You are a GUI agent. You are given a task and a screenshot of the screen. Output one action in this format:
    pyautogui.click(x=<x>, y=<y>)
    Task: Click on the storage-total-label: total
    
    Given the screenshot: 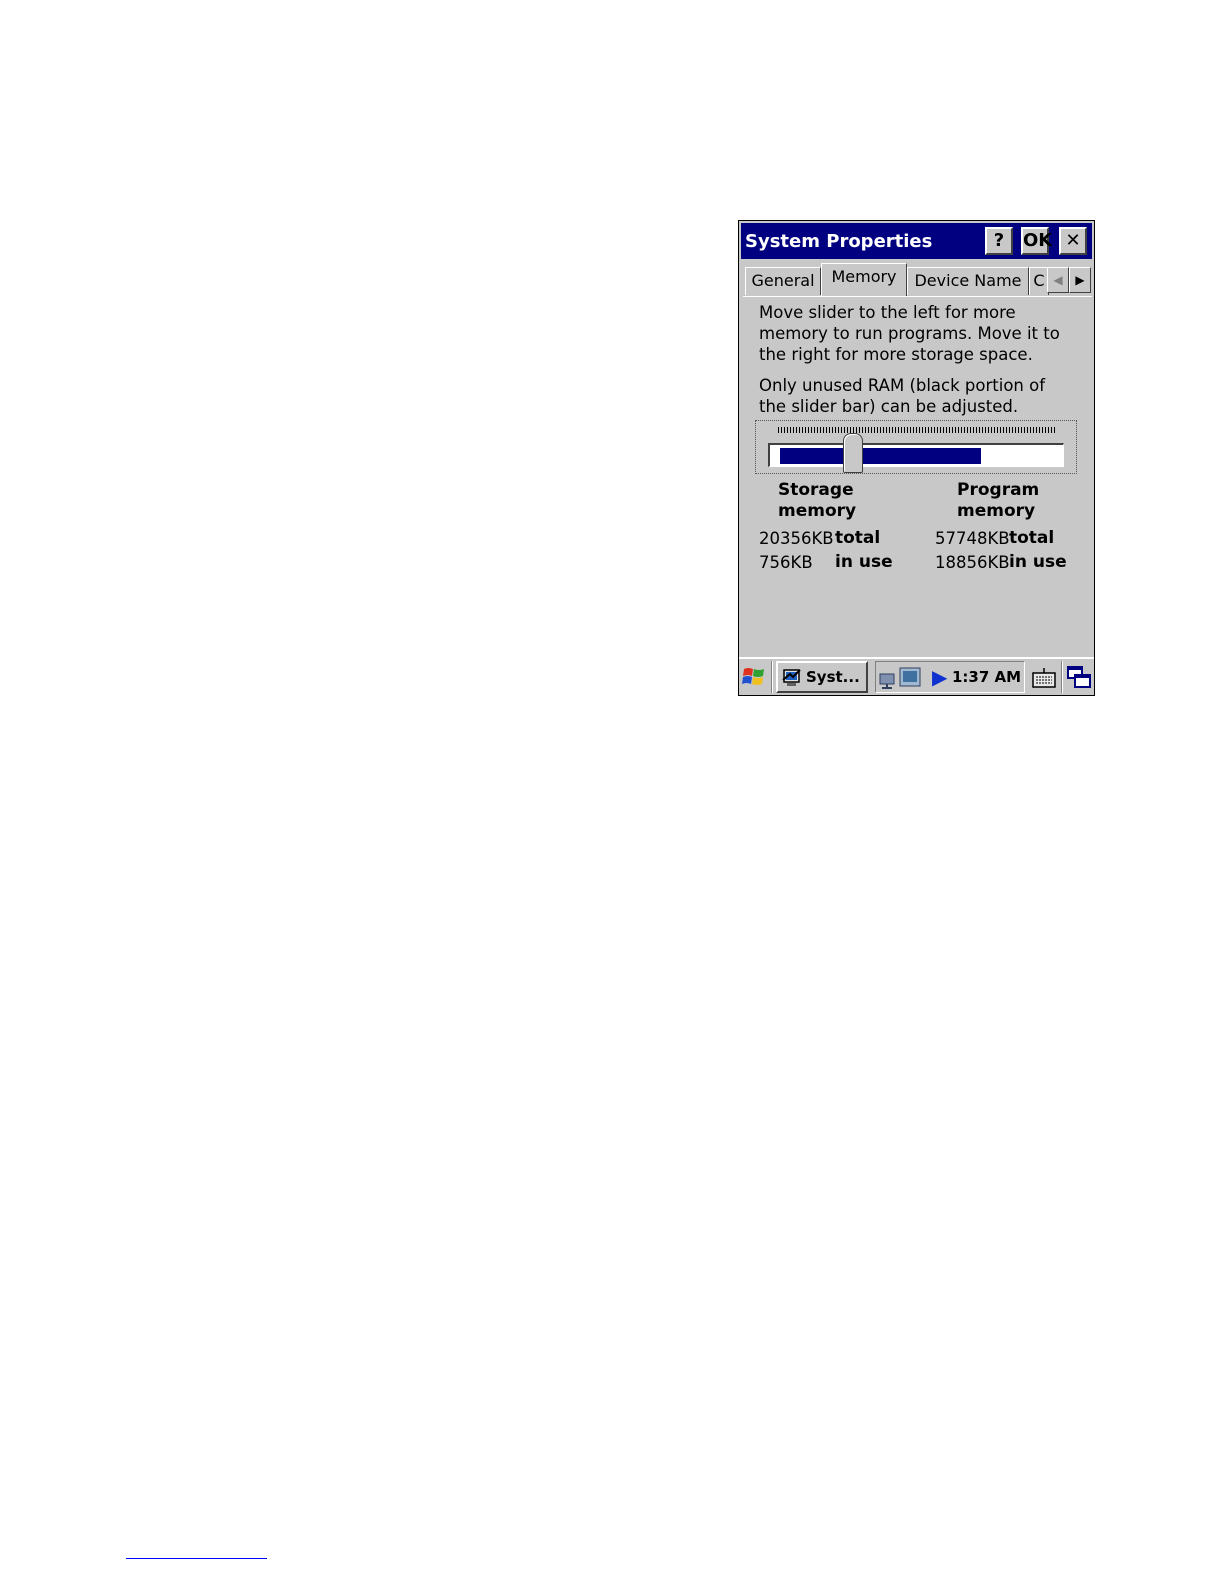 What is the action you would take?
    pyautogui.click(x=858, y=538)
    